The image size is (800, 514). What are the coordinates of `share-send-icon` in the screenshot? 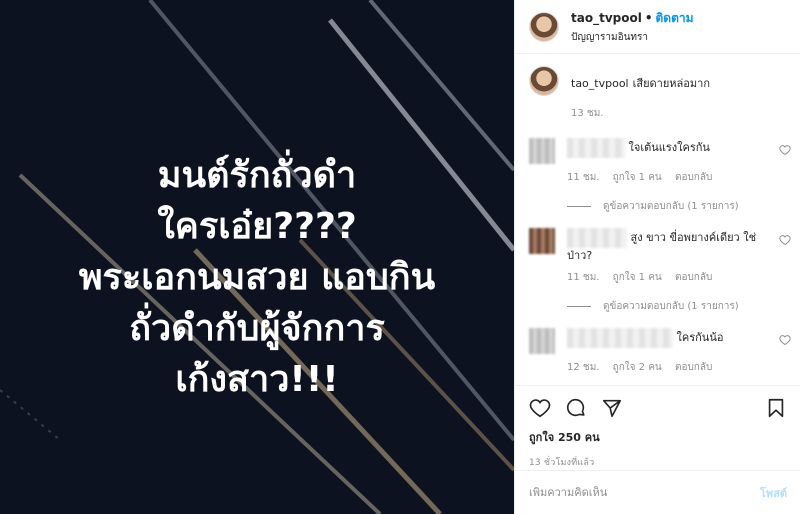 It's located at (612, 408).